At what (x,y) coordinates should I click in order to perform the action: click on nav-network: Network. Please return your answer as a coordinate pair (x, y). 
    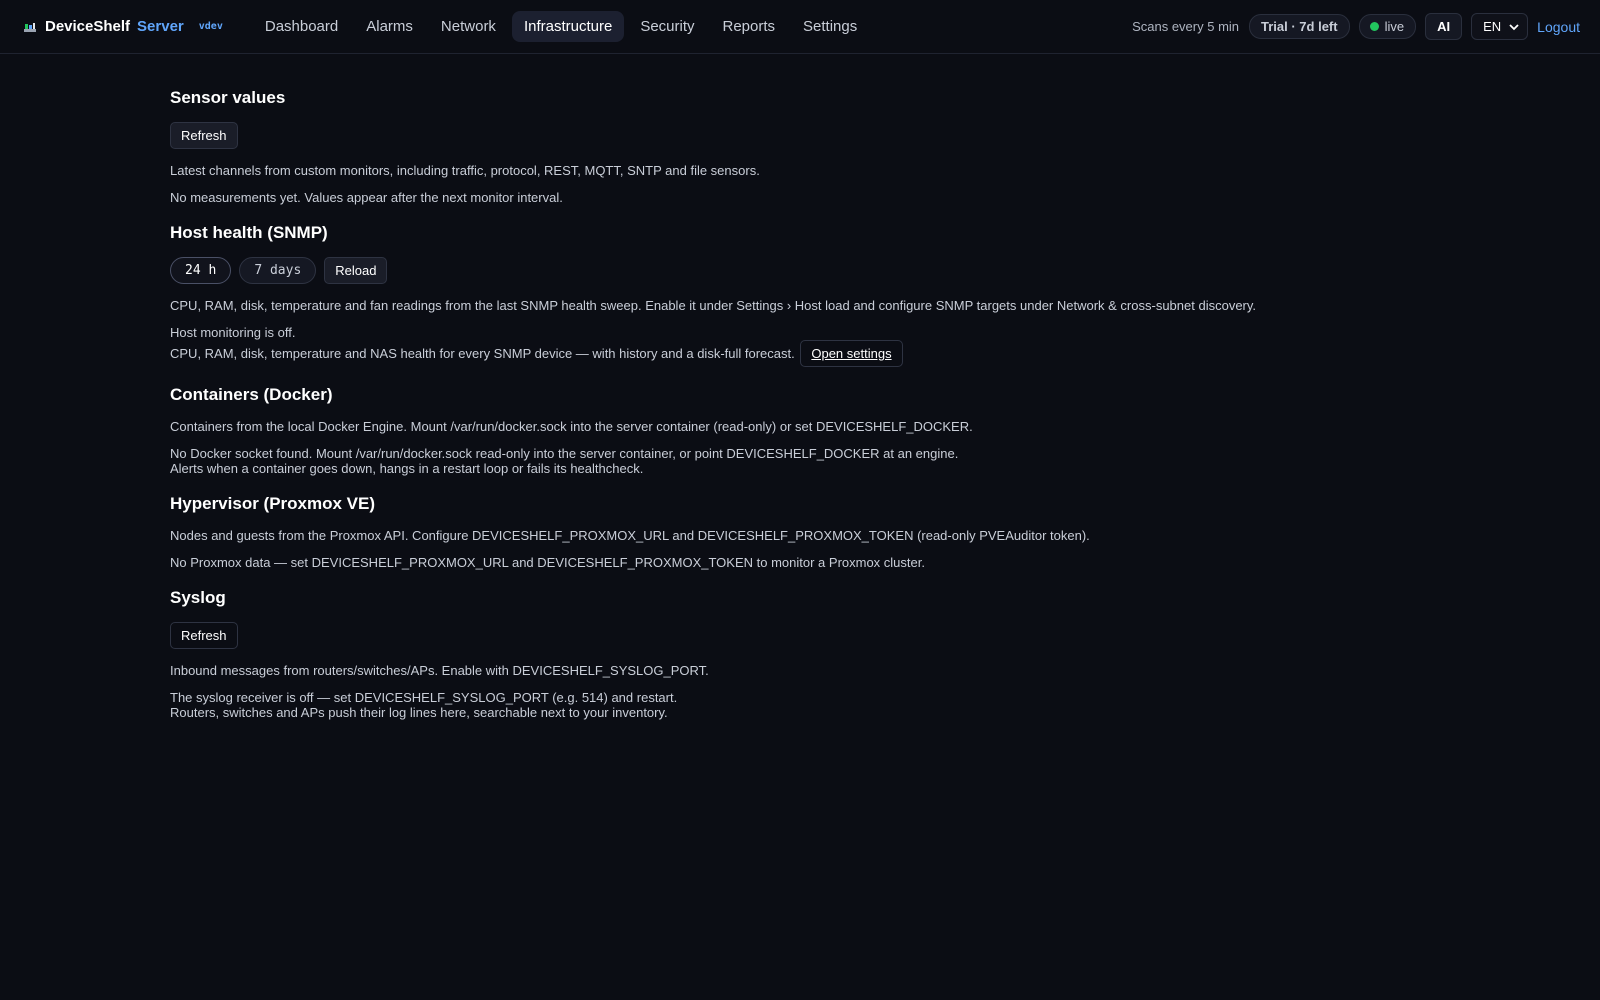
    Looking at the image, I should click on (468, 26).